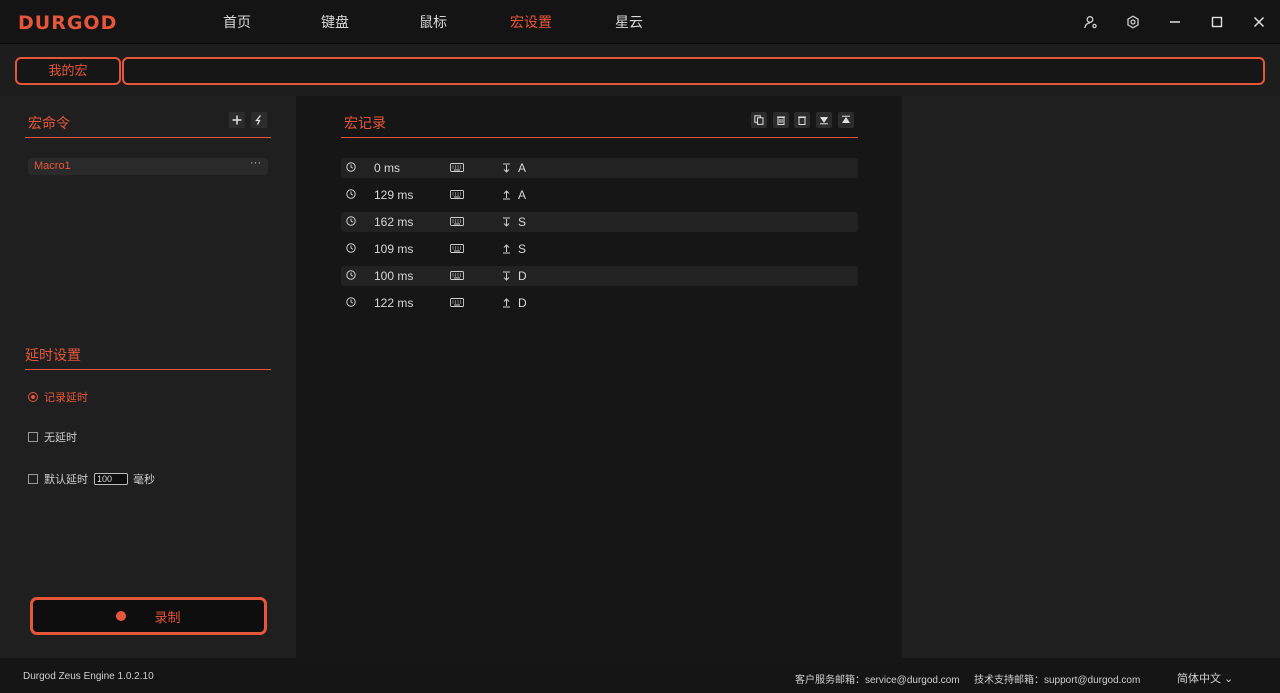  I want to click on table-row: 162 ms S, so click(599, 222).